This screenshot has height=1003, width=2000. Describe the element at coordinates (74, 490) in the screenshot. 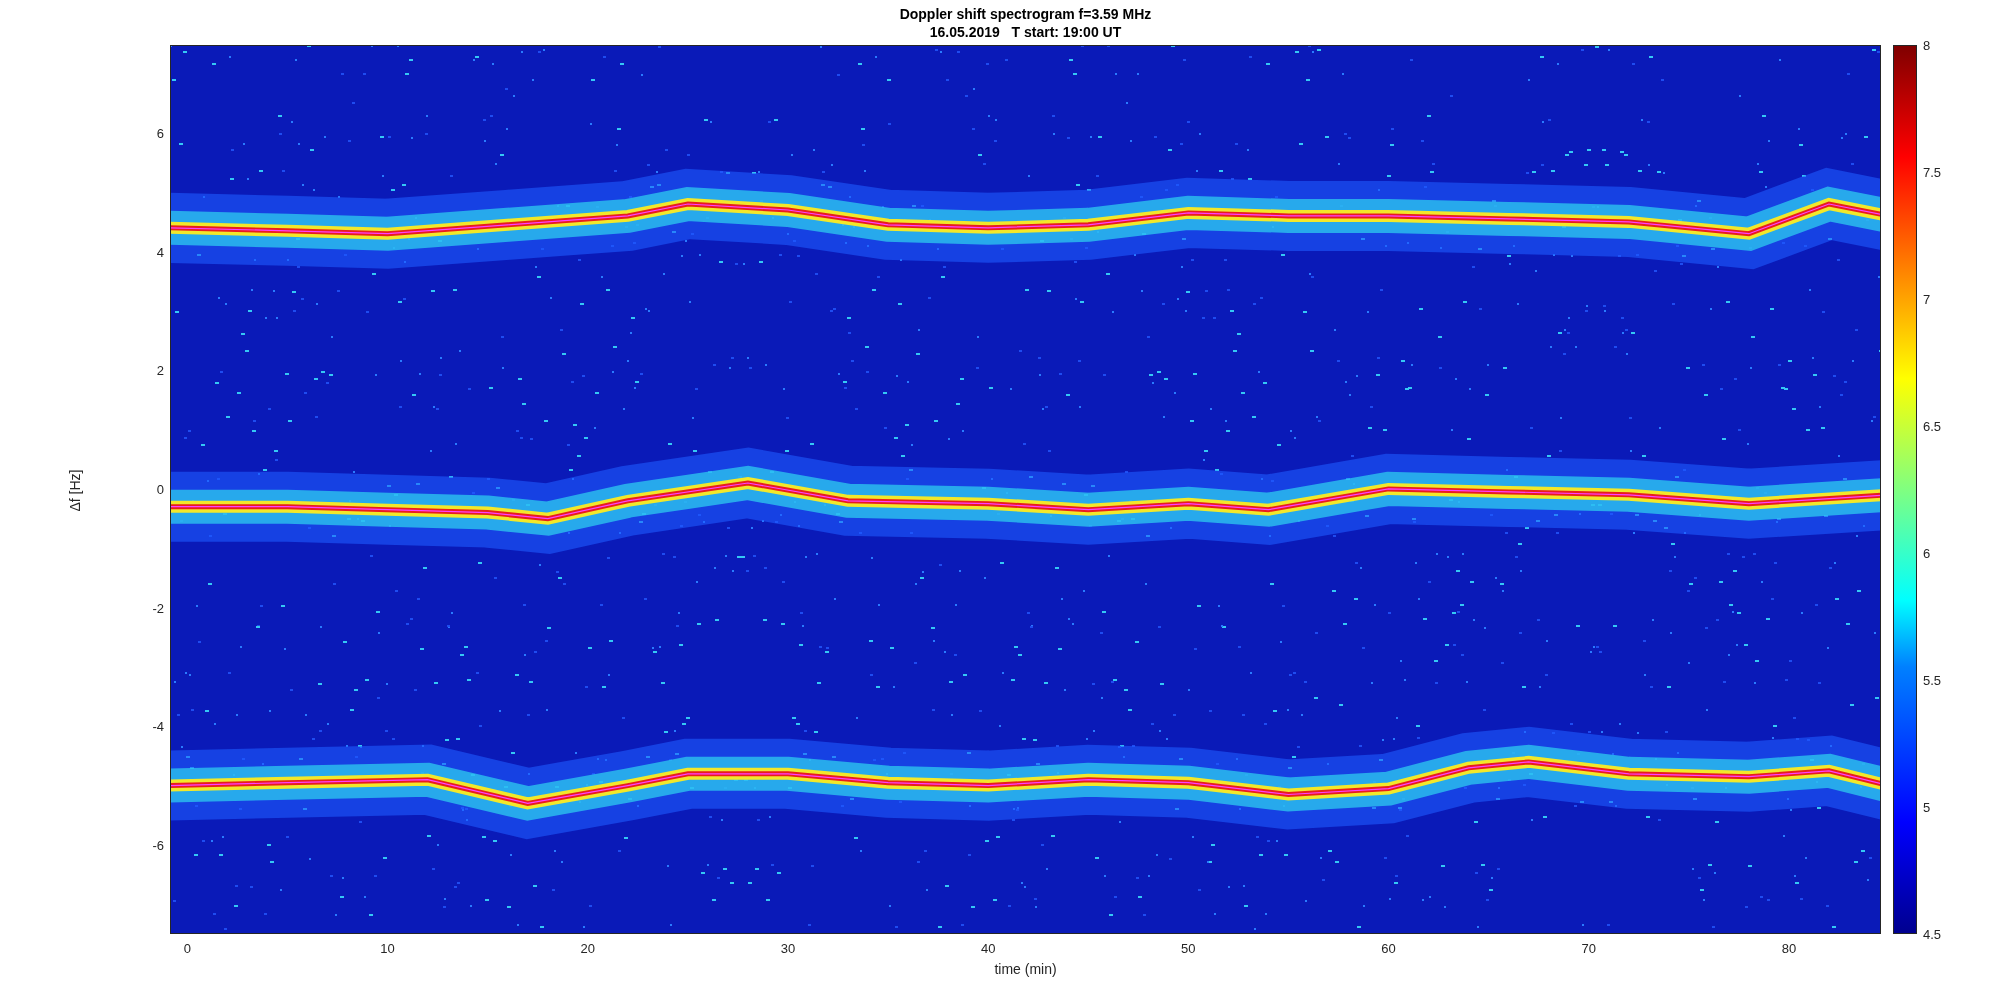

I see `y-axis-label: Δf [Hz]` at that location.